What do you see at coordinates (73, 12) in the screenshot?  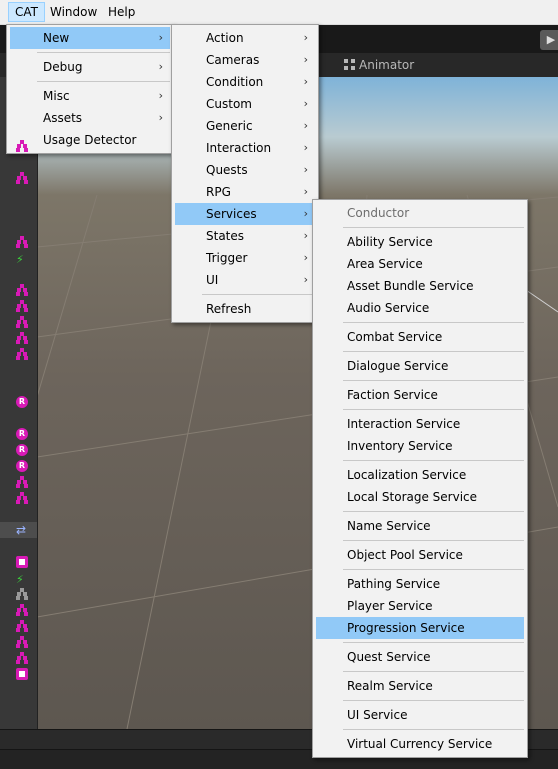 I see `menu-window: Window` at bounding box center [73, 12].